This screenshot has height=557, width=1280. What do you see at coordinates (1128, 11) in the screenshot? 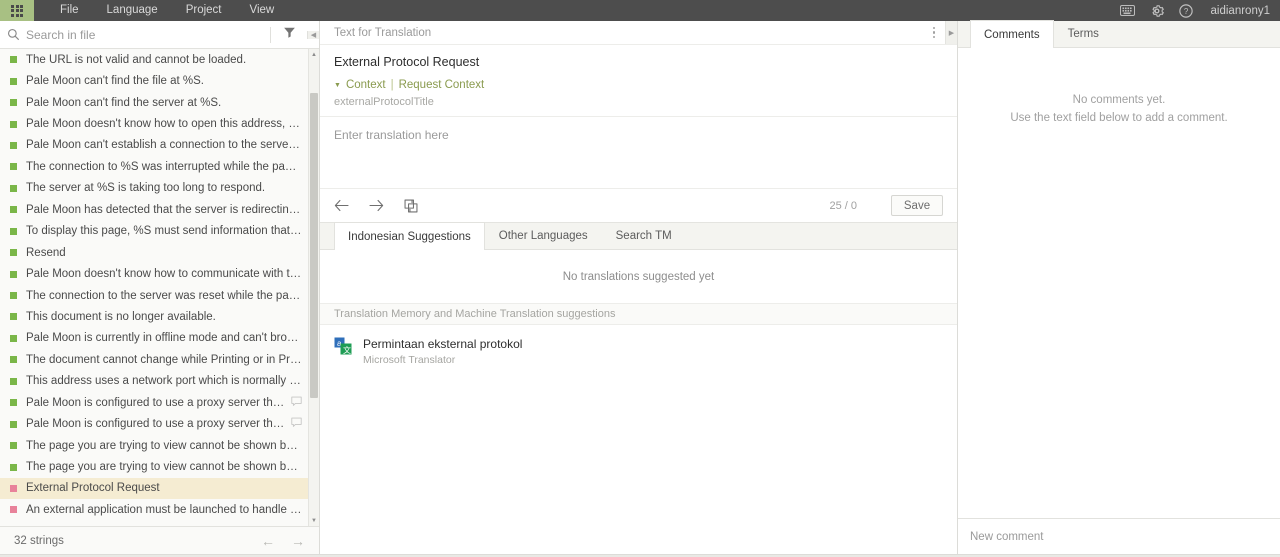
I see `keyboard-icon` at bounding box center [1128, 11].